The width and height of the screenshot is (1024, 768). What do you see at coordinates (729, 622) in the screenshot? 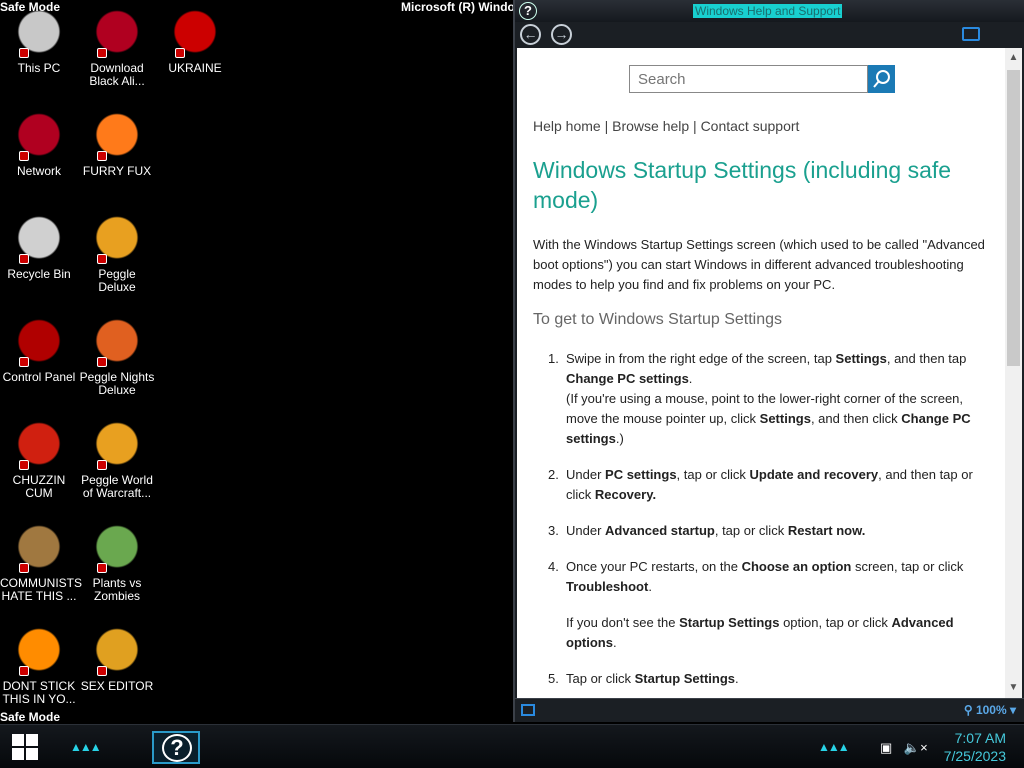
I see `step-emphasis: Startup Settings` at bounding box center [729, 622].